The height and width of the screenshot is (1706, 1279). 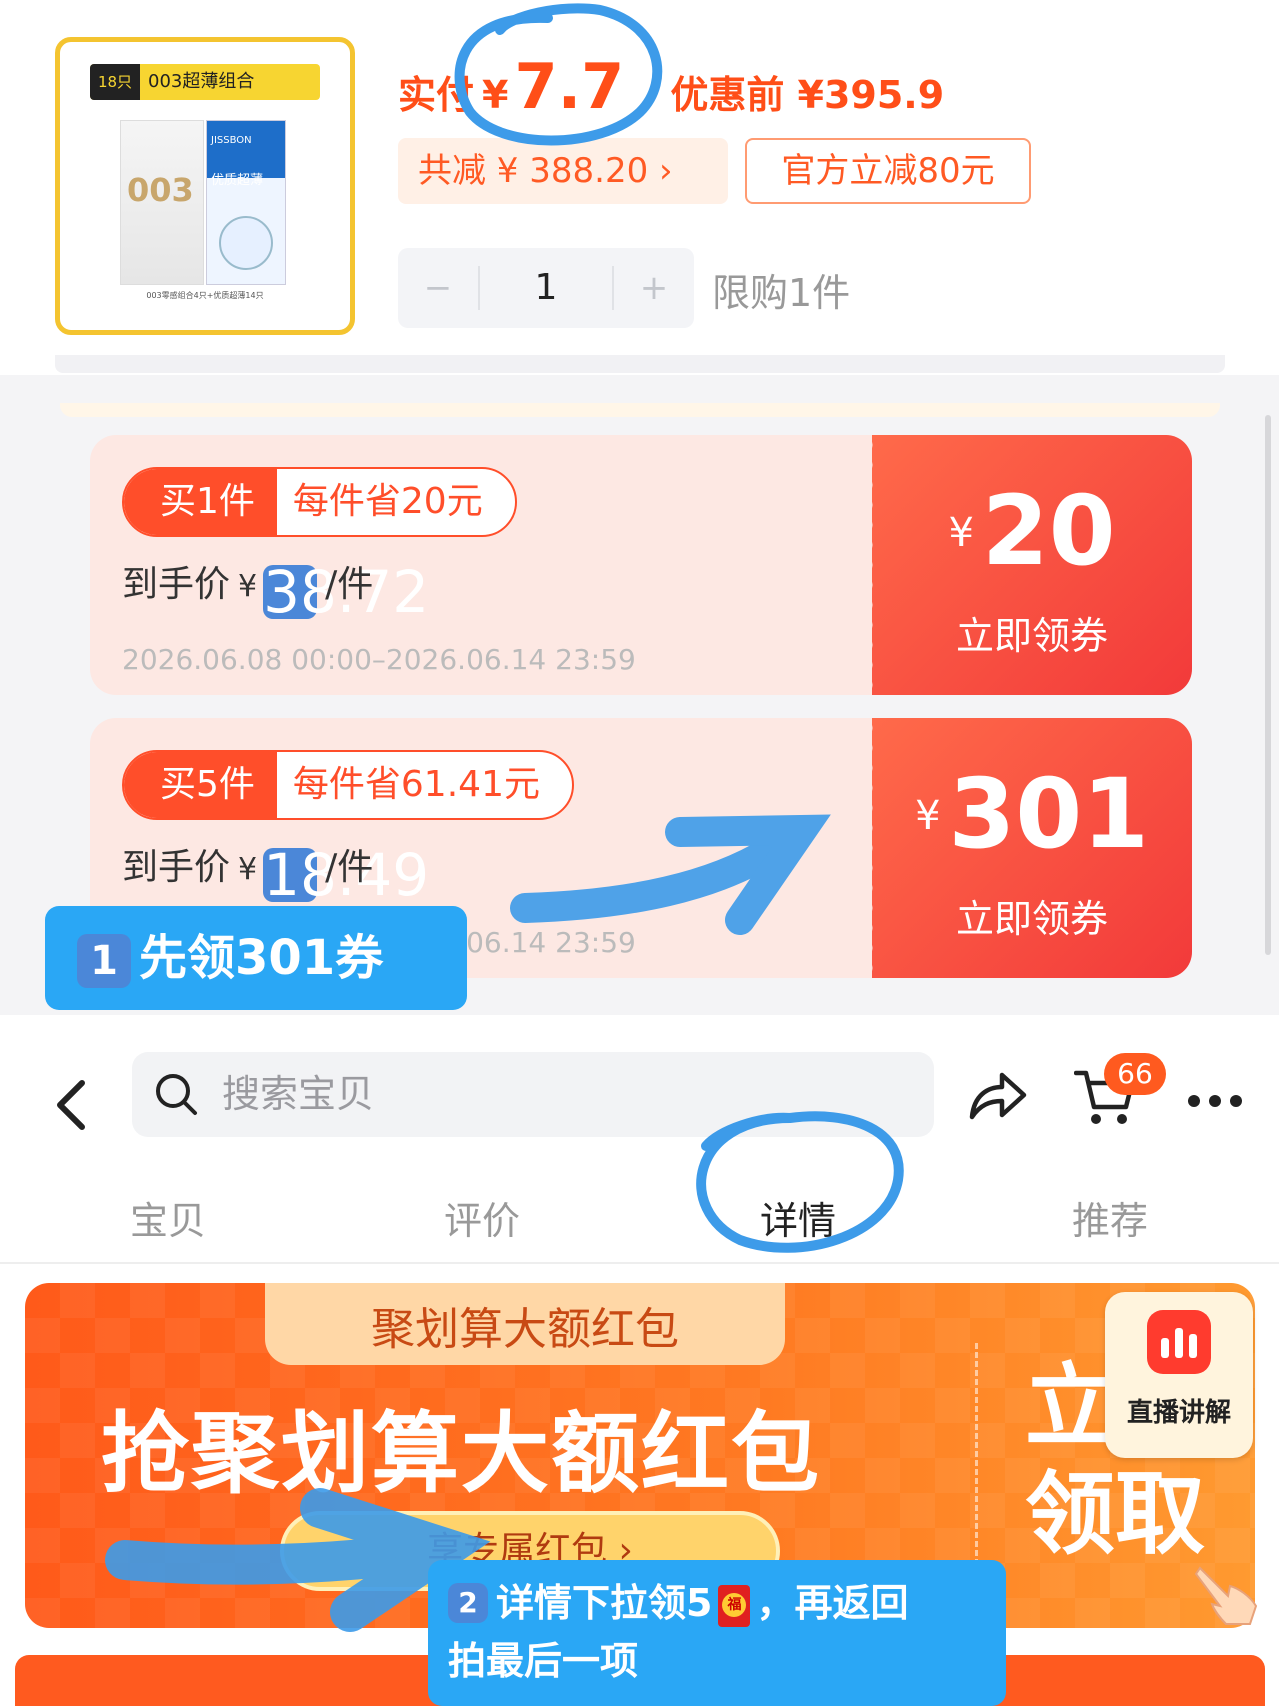 I want to click on coupon-buy-qty: 买1件, so click(x=200, y=502).